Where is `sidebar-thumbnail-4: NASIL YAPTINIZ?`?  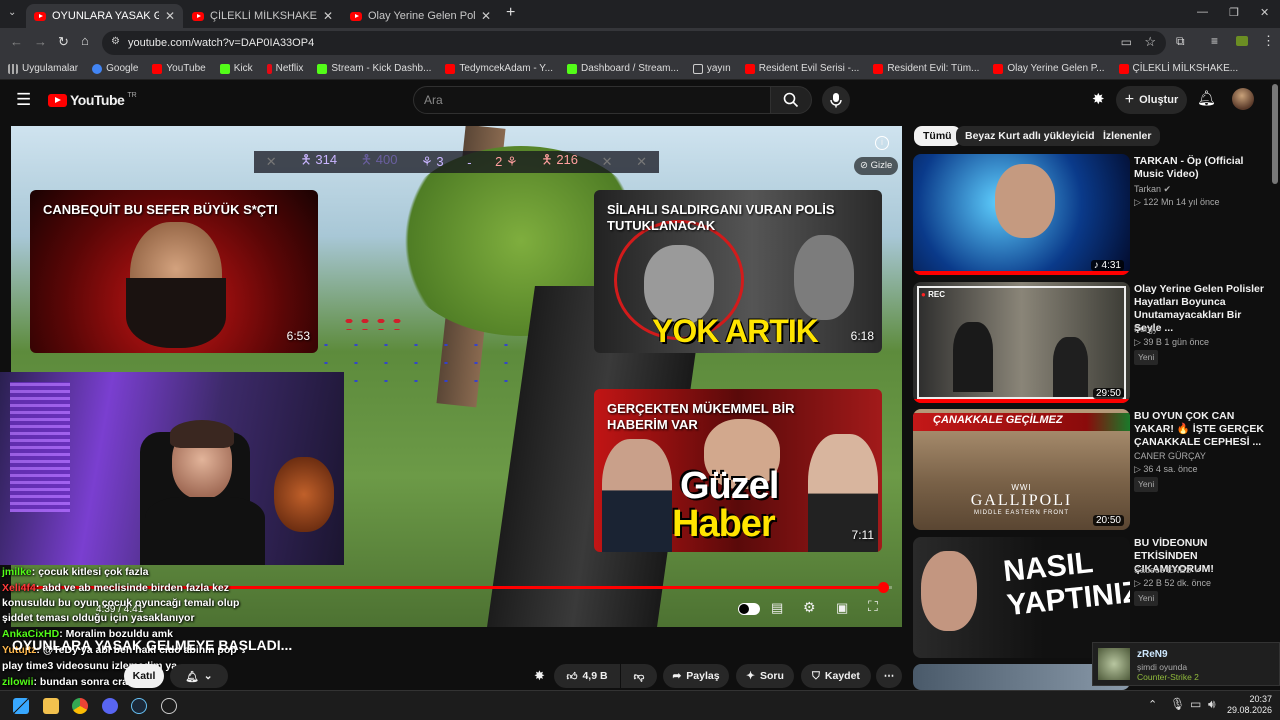
sidebar-thumbnail-4: NASIL YAPTINIZ? is located at coordinates (1021, 597).